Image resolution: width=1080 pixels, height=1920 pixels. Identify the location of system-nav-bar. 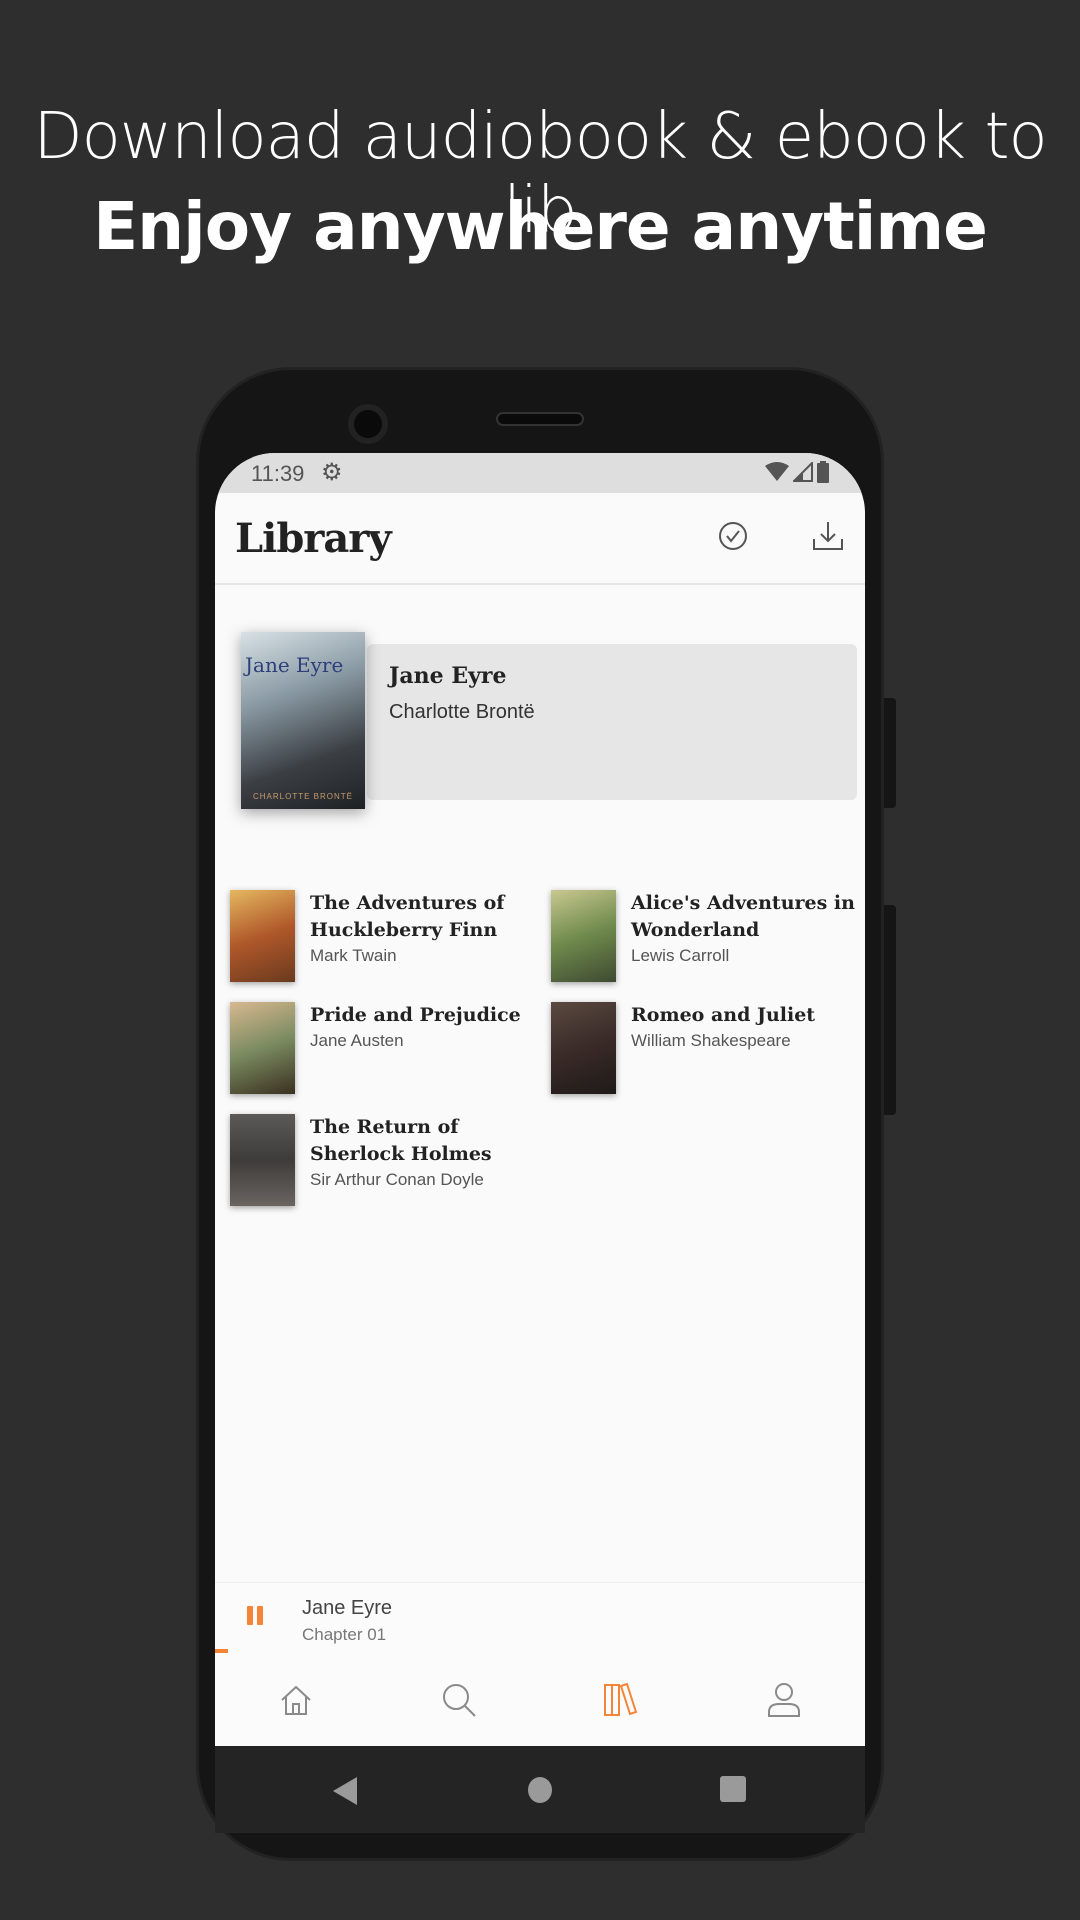
(540, 1789).